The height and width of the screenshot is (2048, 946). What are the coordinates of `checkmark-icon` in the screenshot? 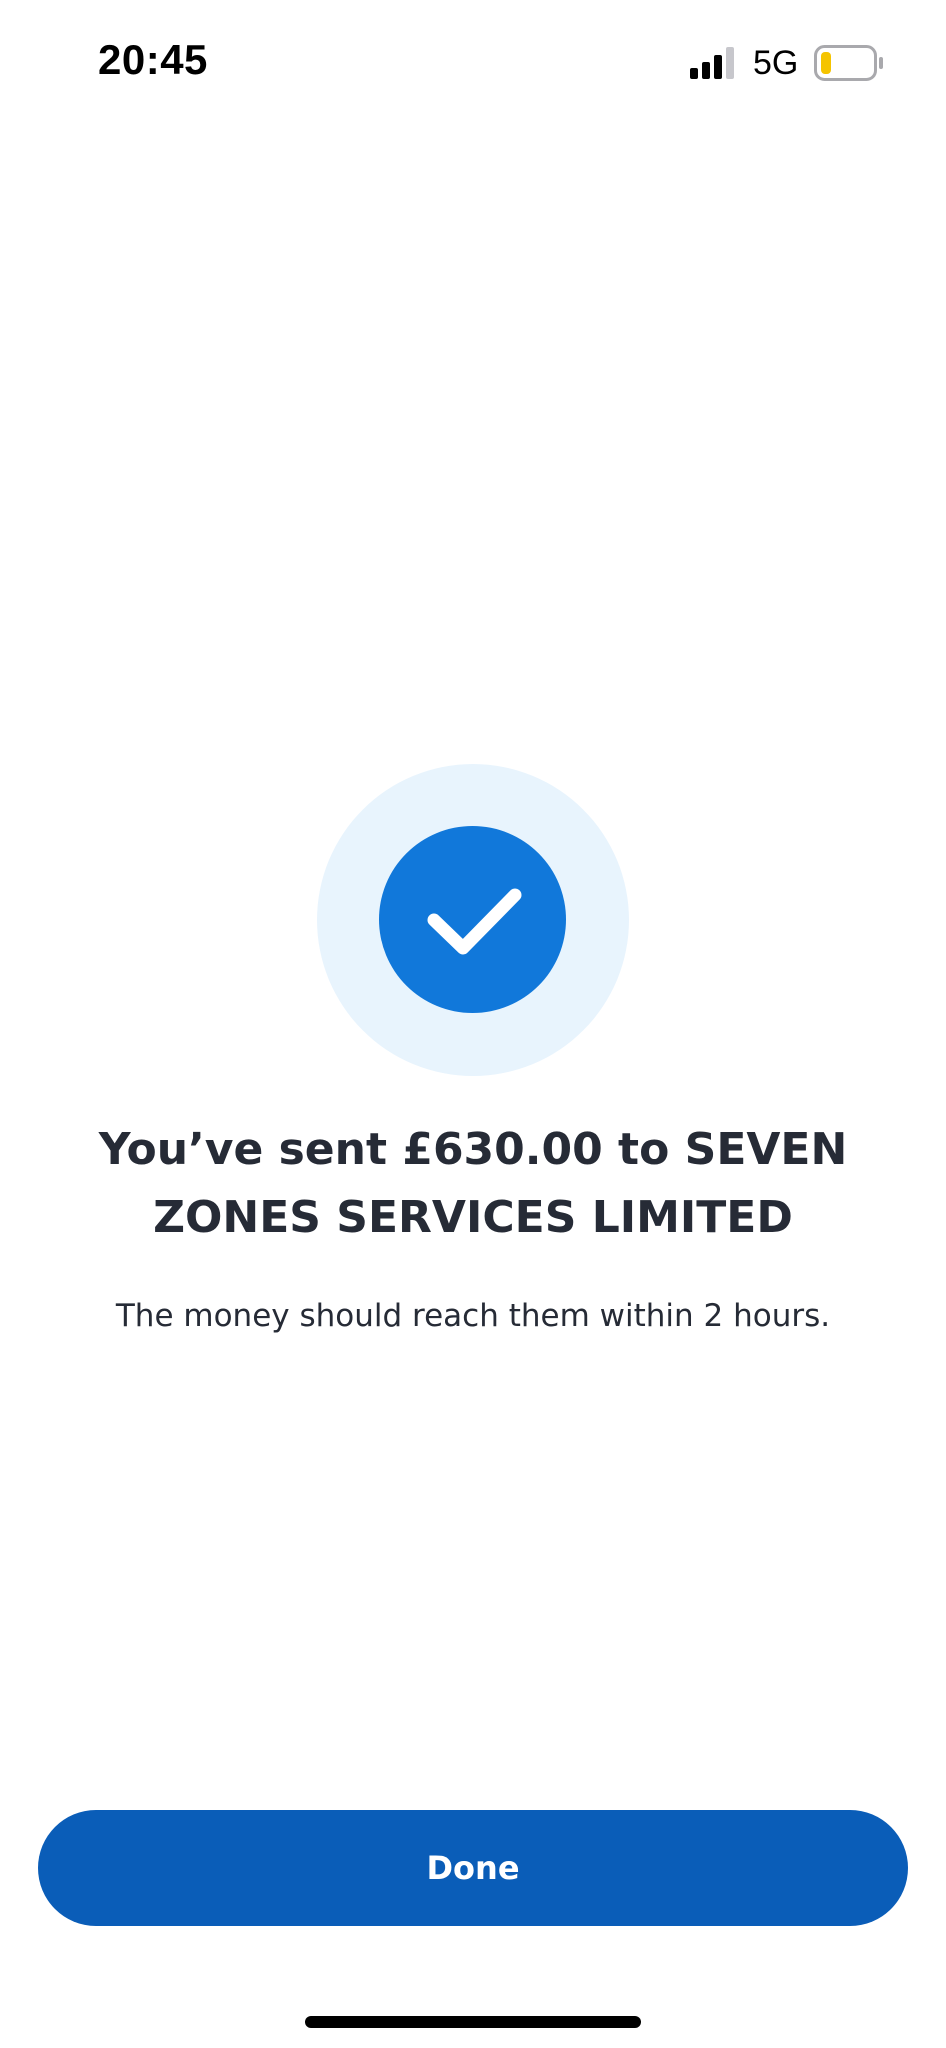 It's located at (474, 921).